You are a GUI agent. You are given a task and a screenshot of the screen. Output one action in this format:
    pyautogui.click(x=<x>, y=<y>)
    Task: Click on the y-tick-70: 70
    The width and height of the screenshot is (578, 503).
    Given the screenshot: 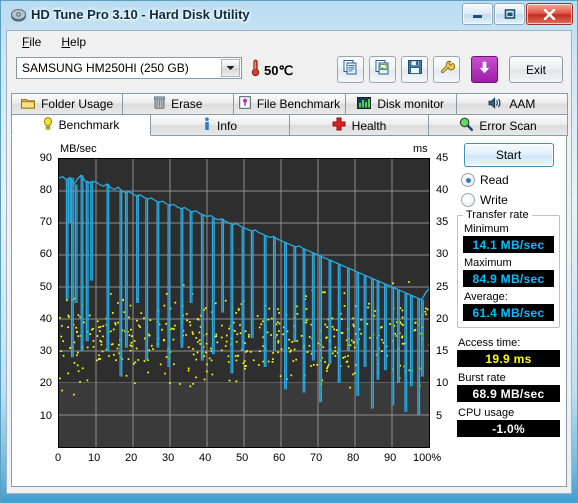 What is the action you would take?
    pyautogui.click(x=45, y=222)
    